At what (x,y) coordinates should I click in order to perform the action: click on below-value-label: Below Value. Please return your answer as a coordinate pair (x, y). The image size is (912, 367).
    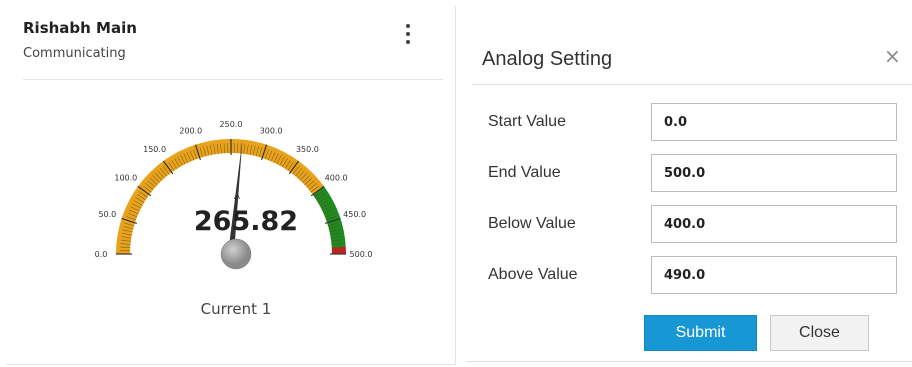
    Looking at the image, I should click on (532, 223).